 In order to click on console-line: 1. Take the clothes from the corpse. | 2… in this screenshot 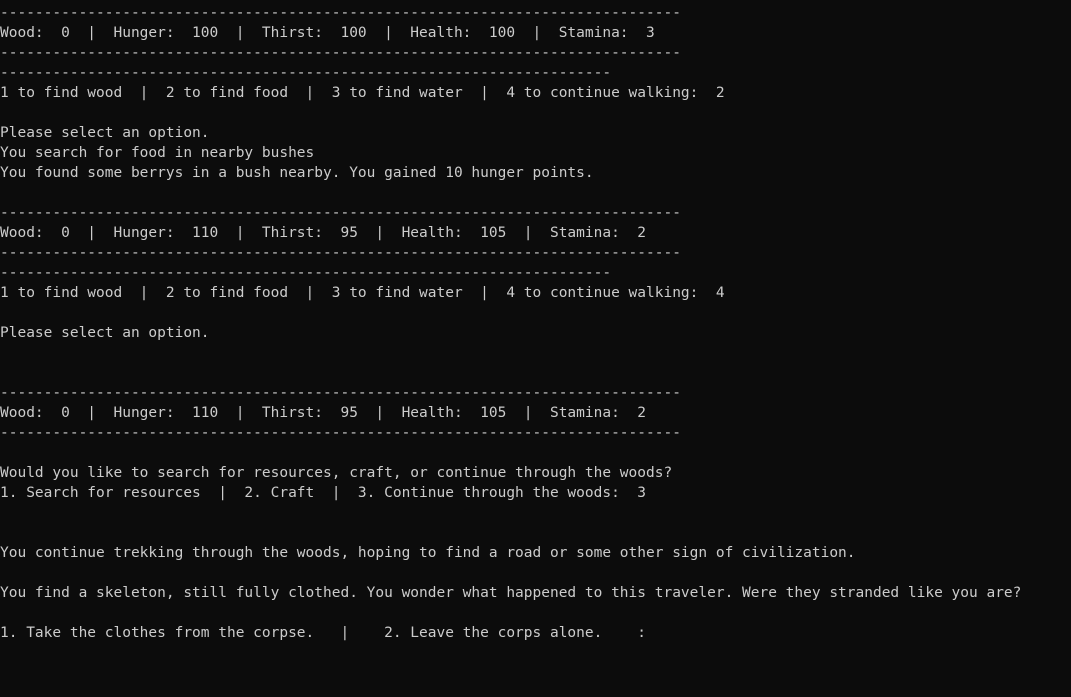, I will do `click(323, 633)`.